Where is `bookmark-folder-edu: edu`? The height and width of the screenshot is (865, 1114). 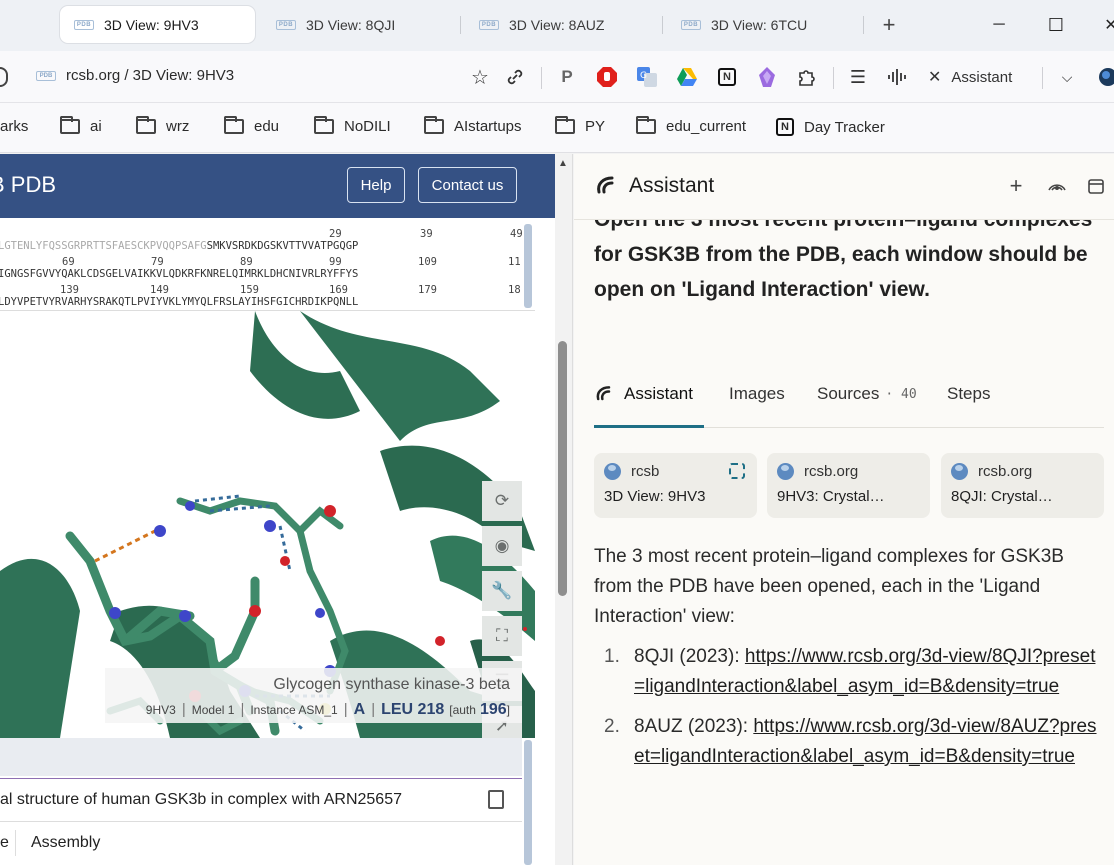
bookmark-folder-edu: edu is located at coordinates (251, 125).